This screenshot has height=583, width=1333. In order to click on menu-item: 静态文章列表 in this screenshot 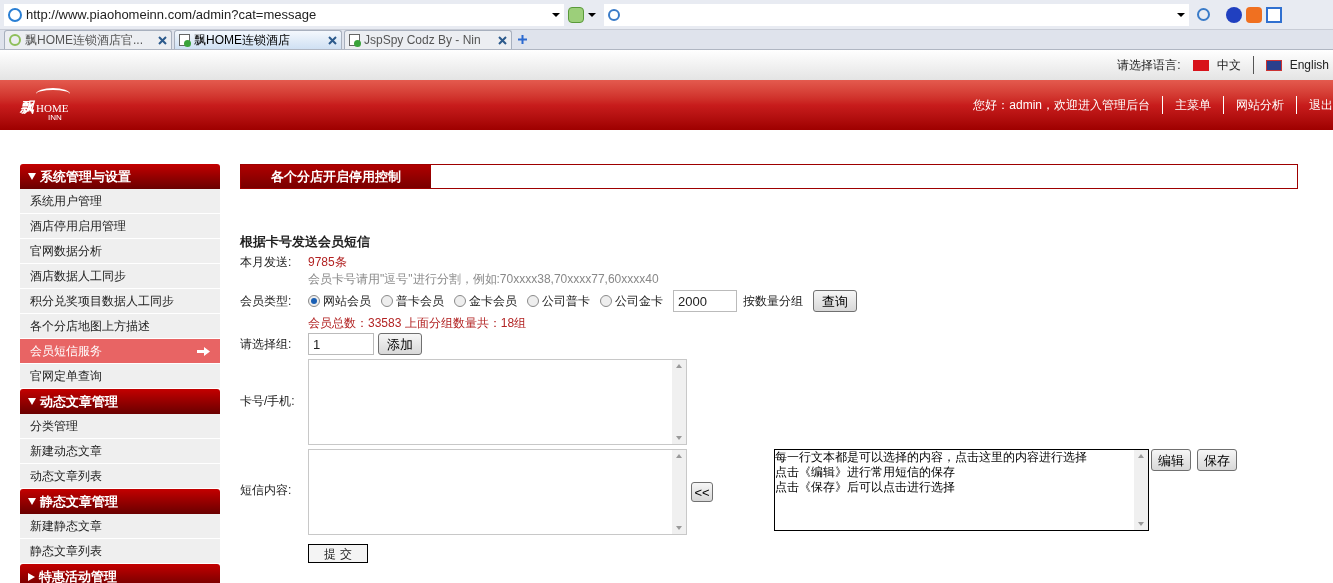, I will do `click(120, 551)`.